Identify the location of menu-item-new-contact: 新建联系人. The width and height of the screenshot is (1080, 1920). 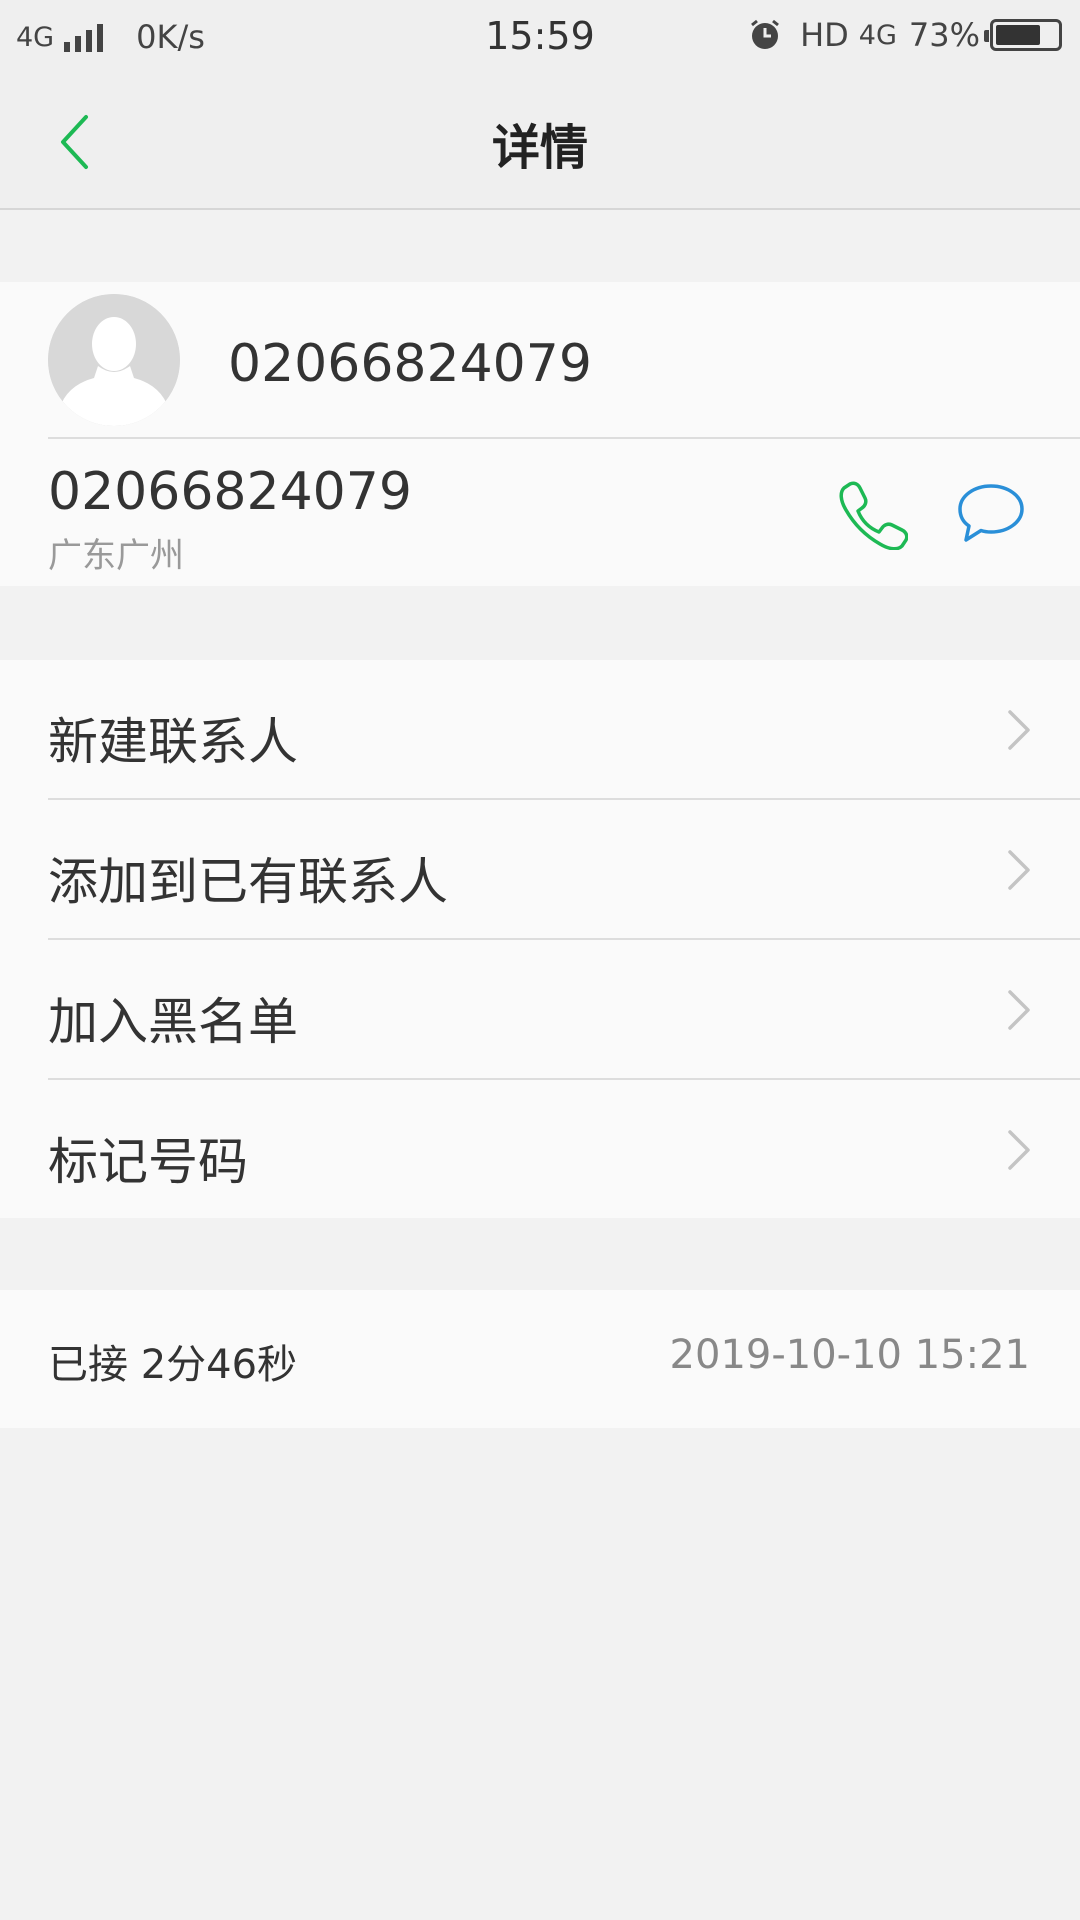
(540, 730).